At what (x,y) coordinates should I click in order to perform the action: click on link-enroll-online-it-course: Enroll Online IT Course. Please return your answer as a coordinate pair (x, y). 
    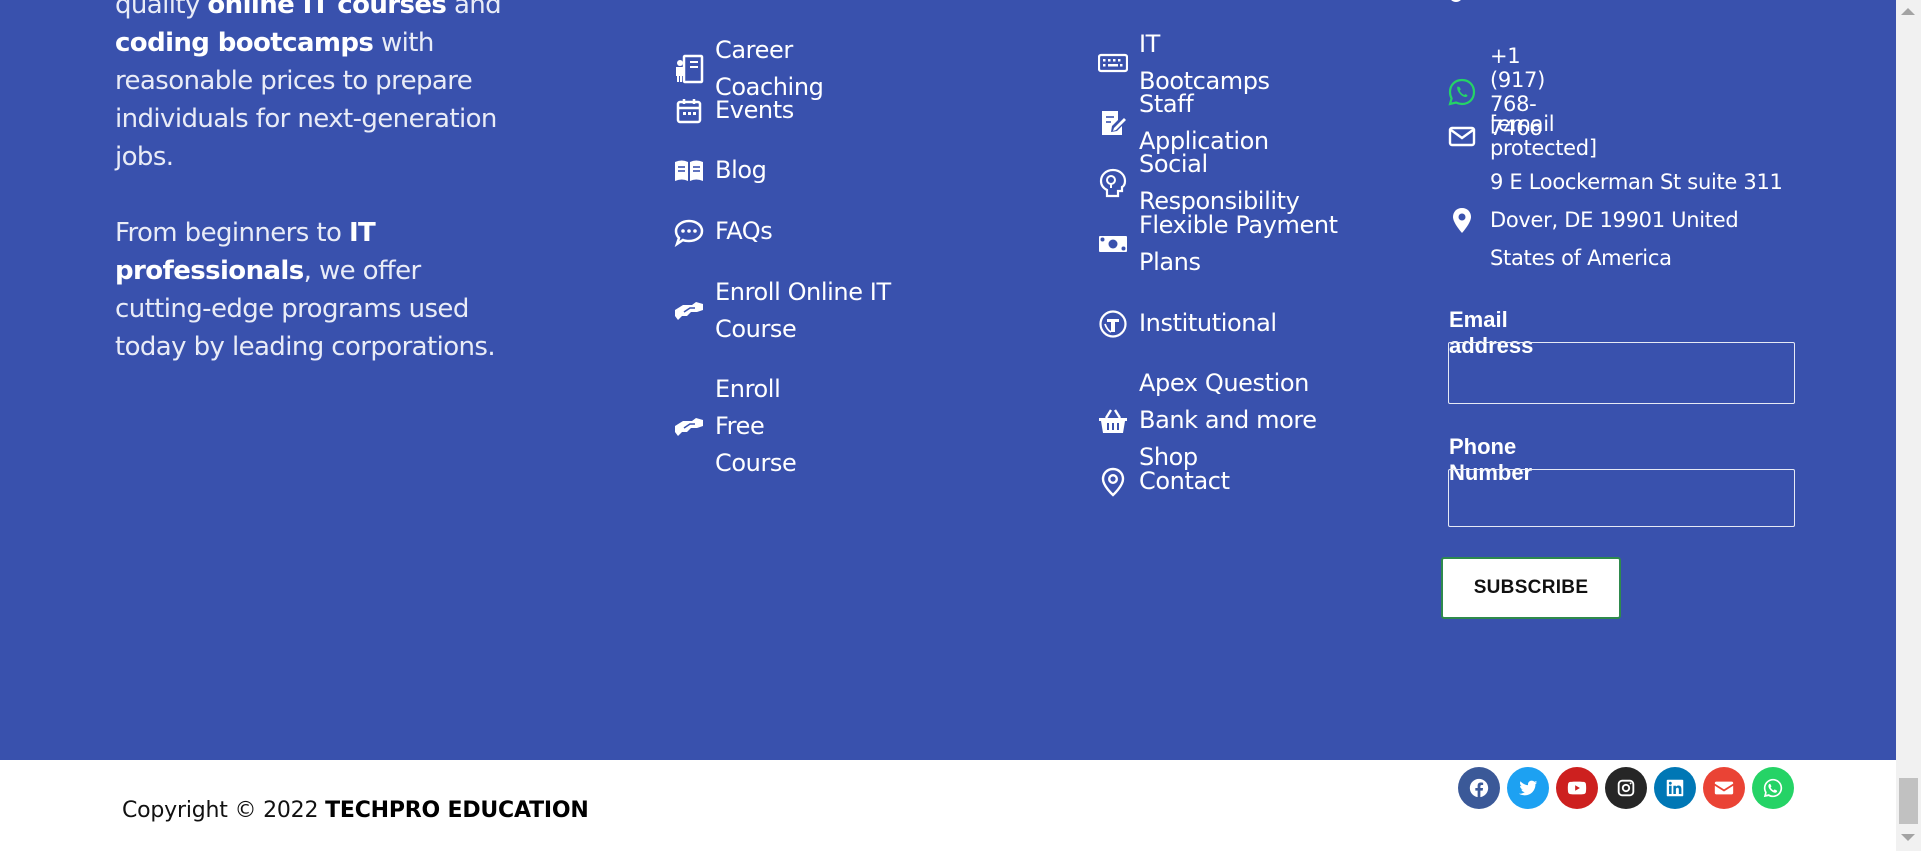
    Looking at the image, I should click on (789, 311).